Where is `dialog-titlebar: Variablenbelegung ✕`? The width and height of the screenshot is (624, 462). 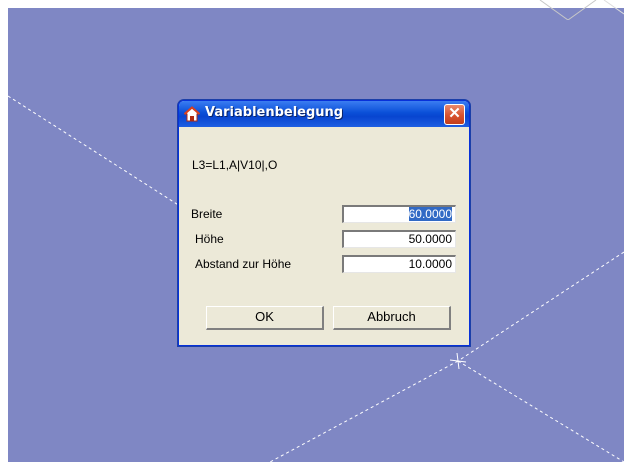 dialog-titlebar: Variablenbelegung ✕ is located at coordinates (324, 114).